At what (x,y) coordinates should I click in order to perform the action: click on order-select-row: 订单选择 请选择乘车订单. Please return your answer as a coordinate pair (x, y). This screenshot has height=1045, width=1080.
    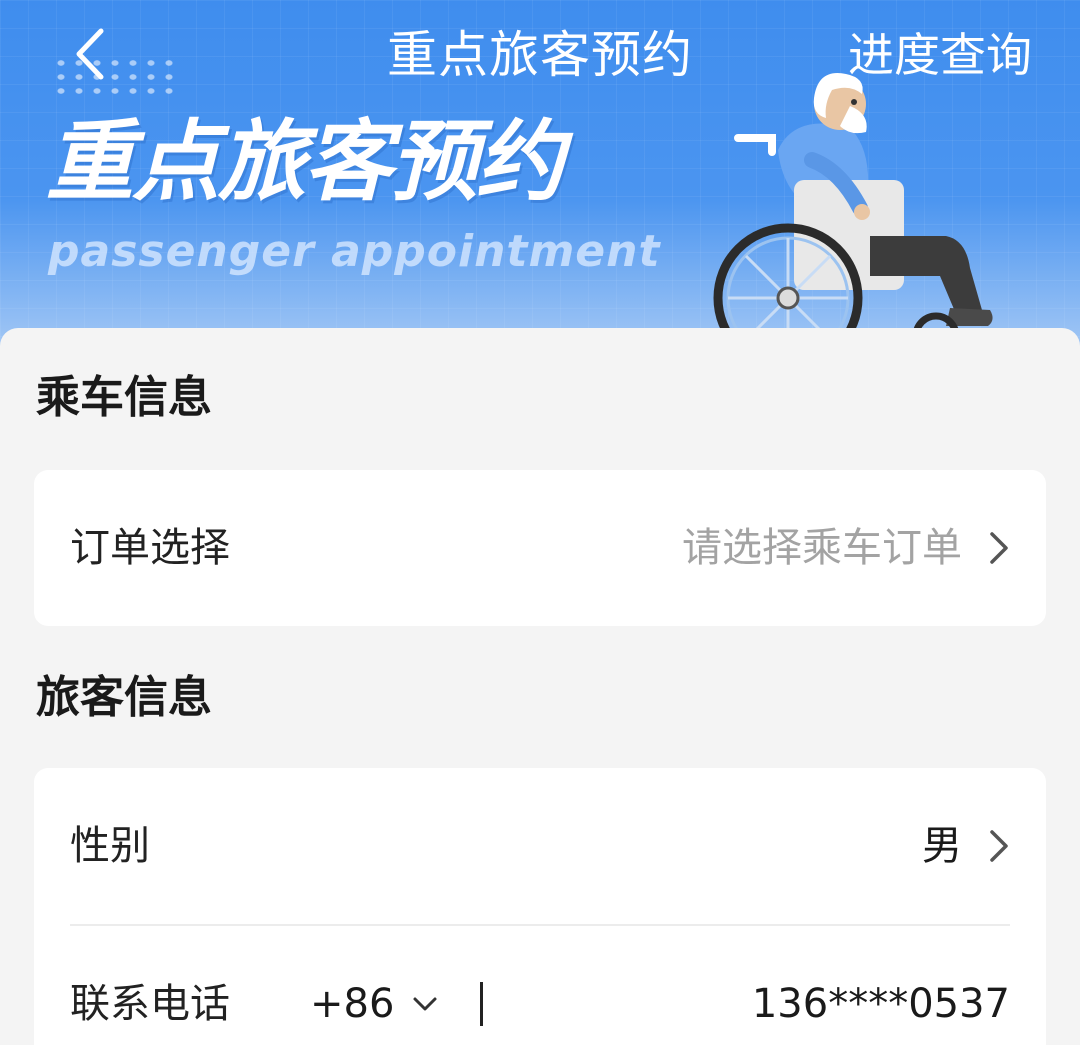
    Looking at the image, I should click on (540, 548).